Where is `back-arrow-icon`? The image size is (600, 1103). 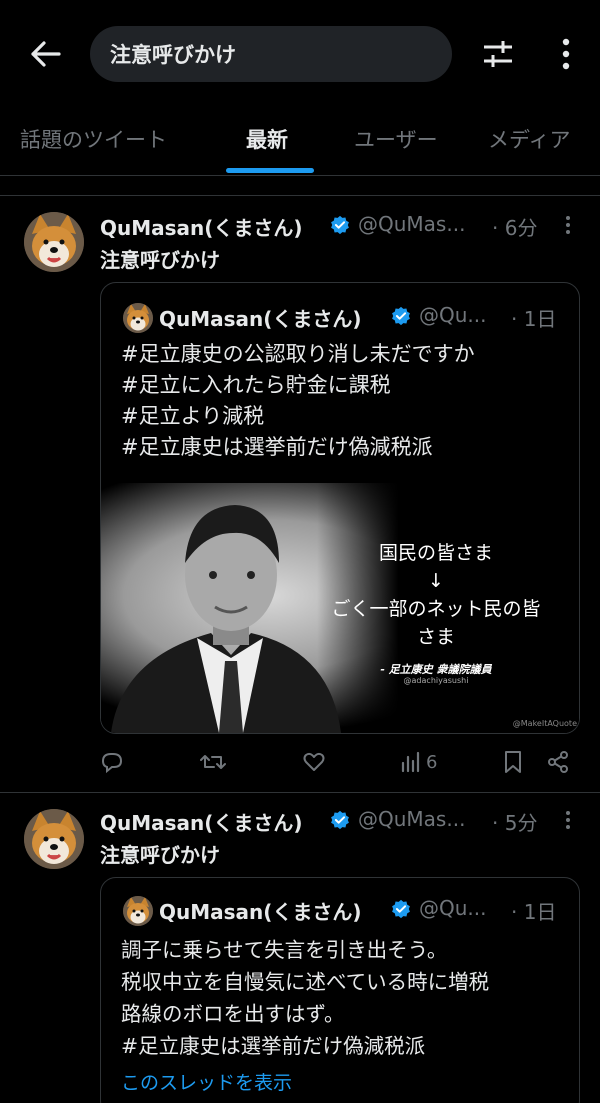
back-arrow-icon is located at coordinates (46, 54).